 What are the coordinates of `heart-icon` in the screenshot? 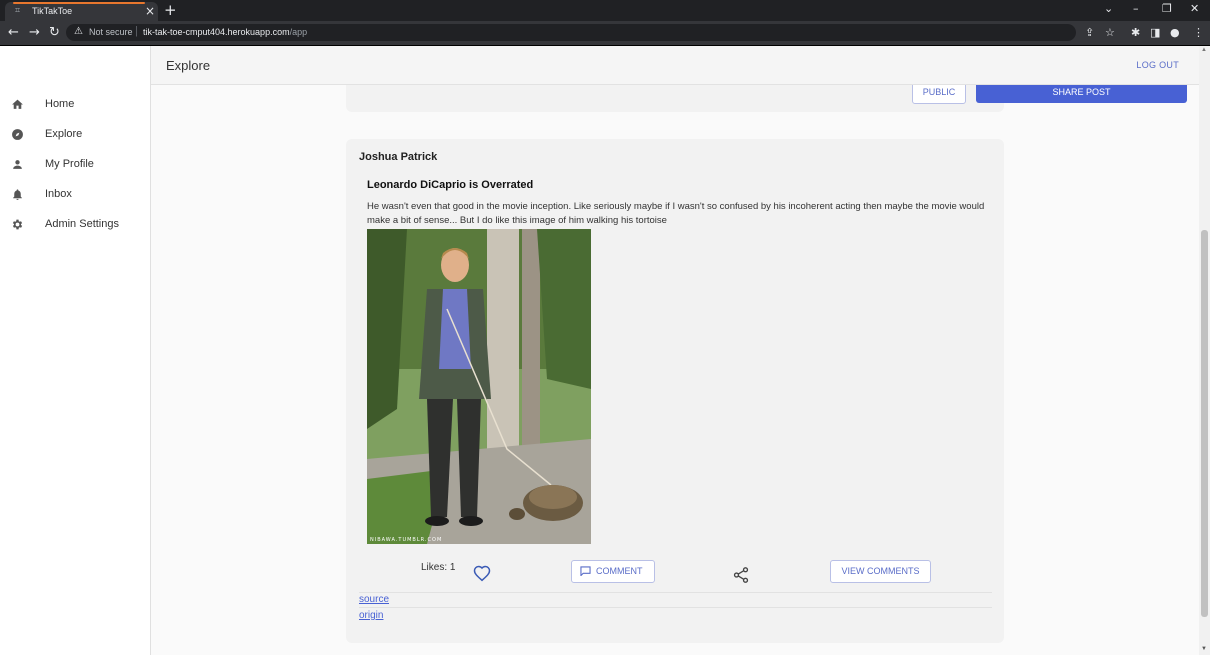 It's located at (482, 574).